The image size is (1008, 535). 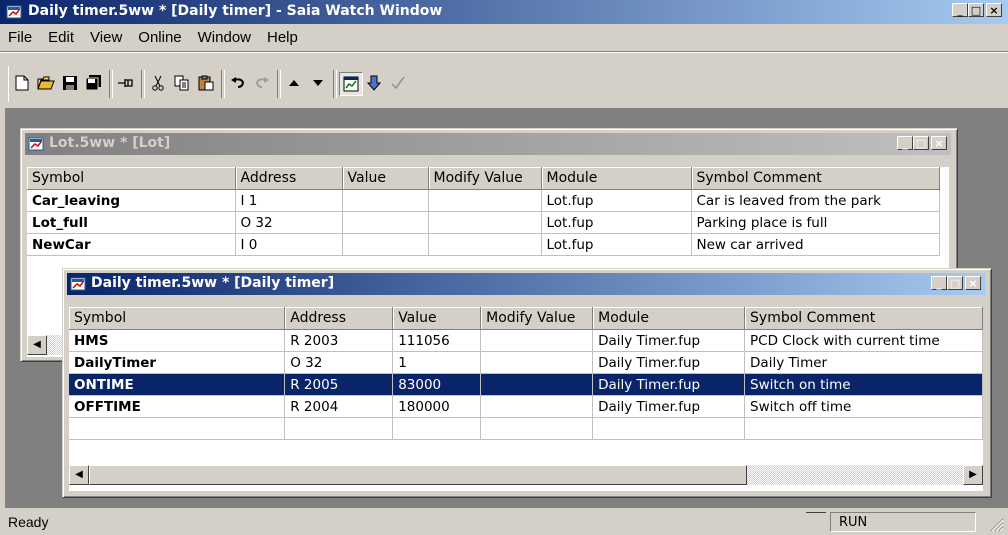 What do you see at coordinates (126, 83) in the screenshot?
I see `pin-button` at bounding box center [126, 83].